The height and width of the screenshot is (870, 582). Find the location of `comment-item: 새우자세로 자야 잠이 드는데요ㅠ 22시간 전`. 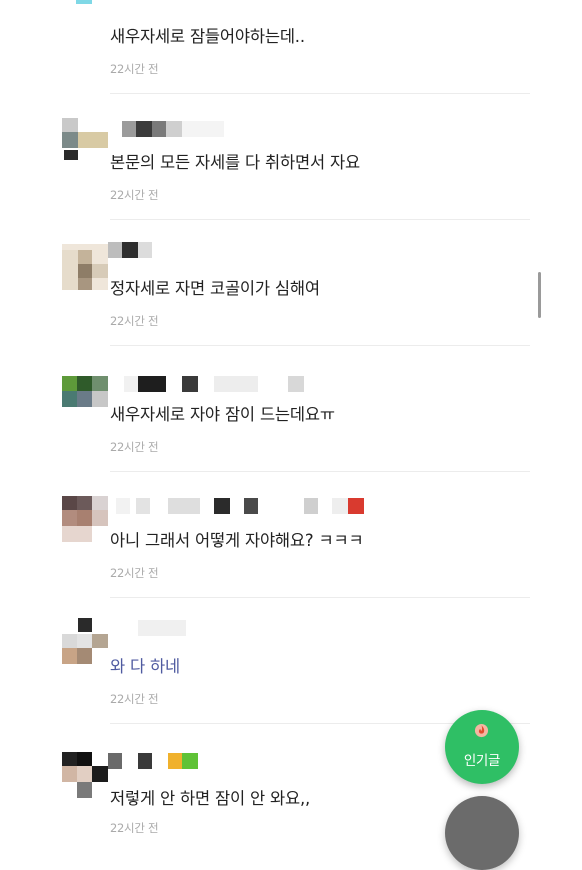

comment-item: 새우자세로 자야 잠이 드는데요ㅠ 22시간 전 is located at coordinates (270, 425).